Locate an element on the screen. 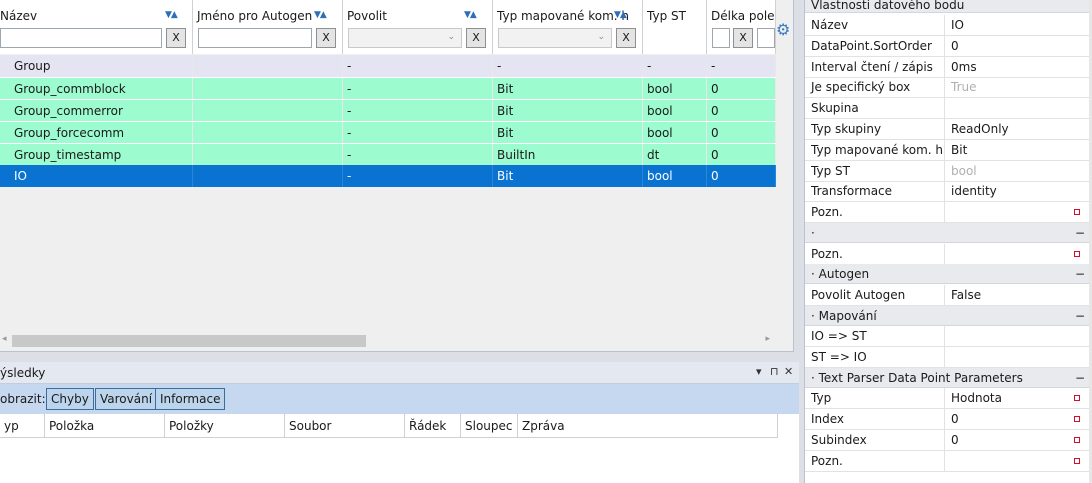 The width and height of the screenshot is (1092, 483). property-value: ReadOnly is located at coordinates (1015, 129).